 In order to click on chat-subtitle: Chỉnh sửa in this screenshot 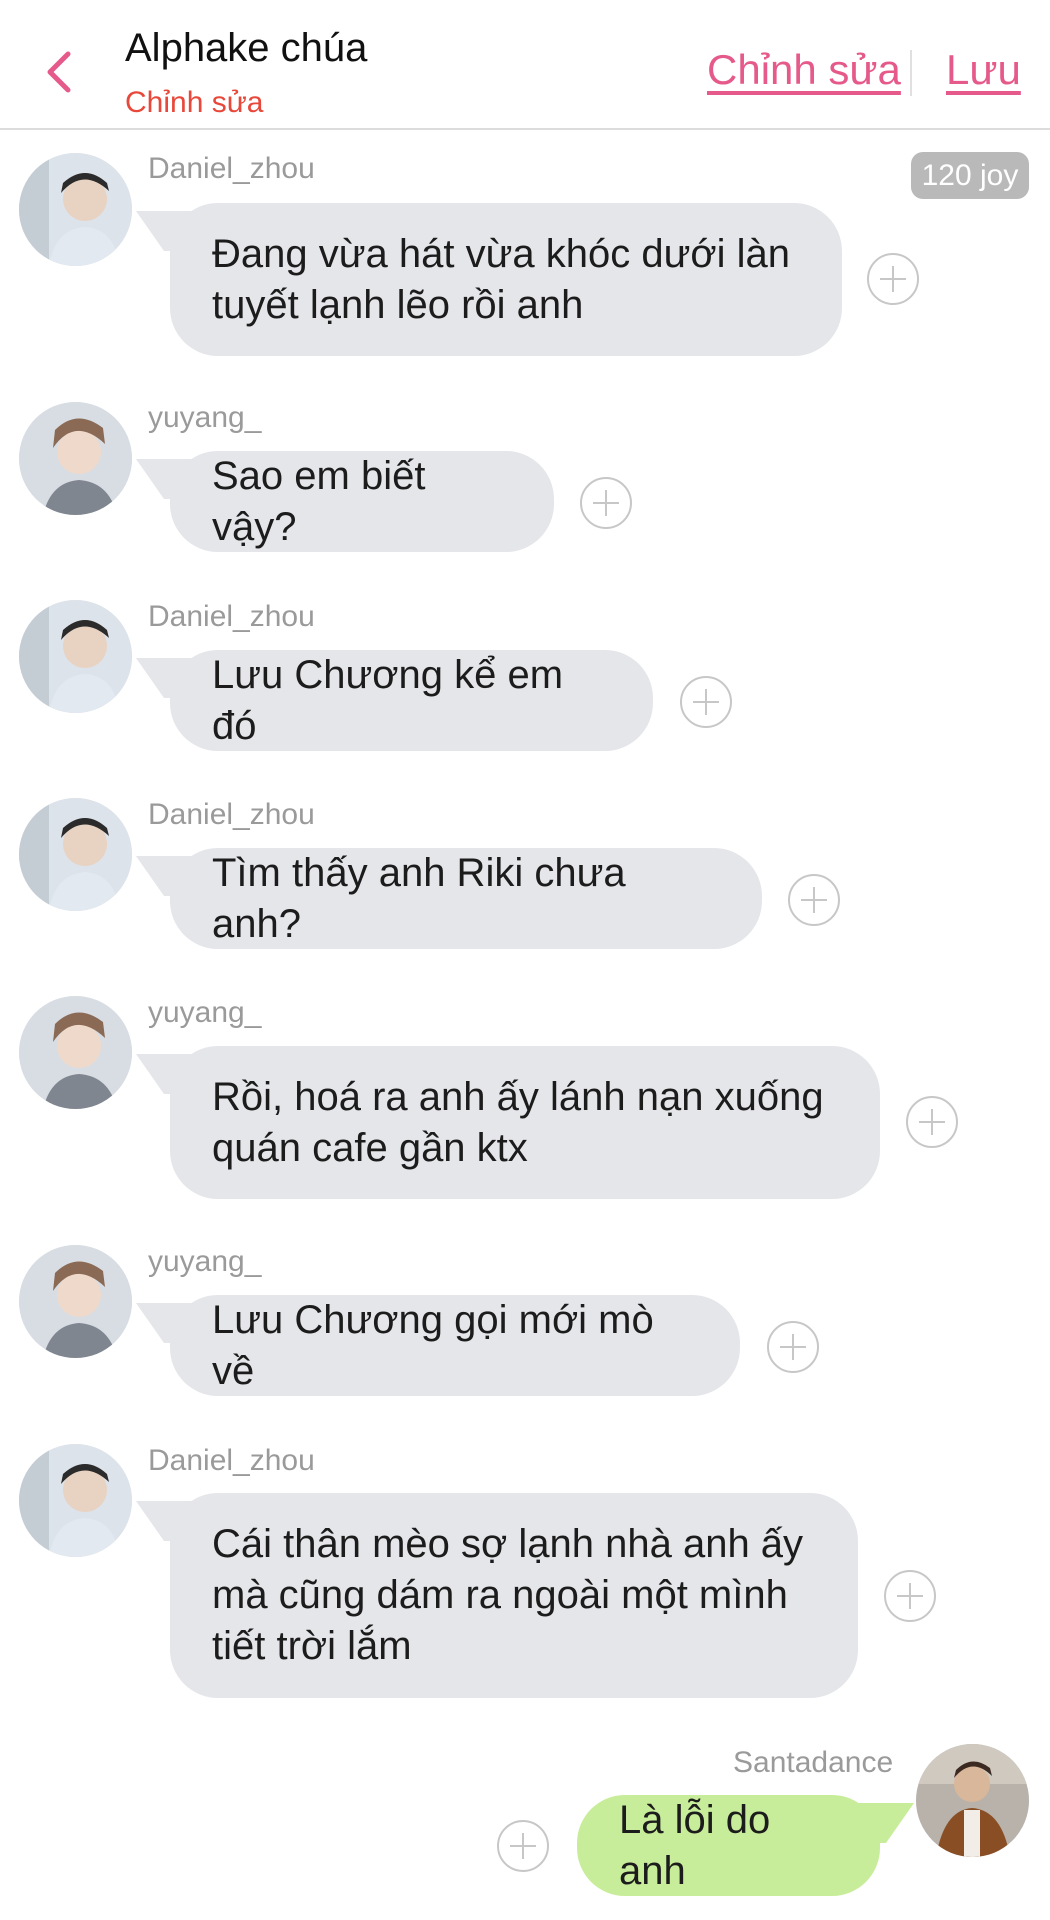, I will do `click(194, 102)`.